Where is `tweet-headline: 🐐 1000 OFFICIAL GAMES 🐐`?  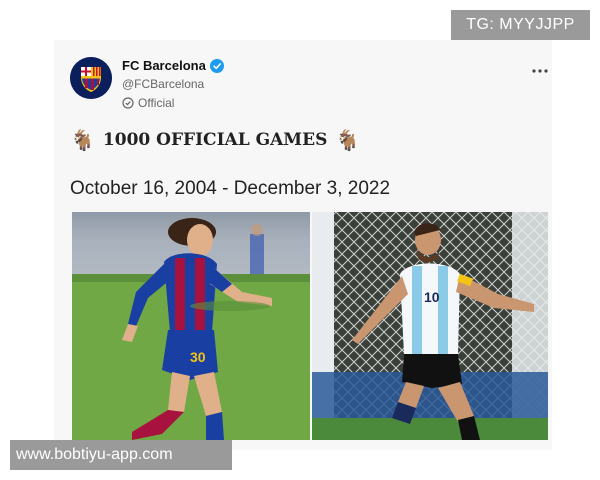
tweet-headline: 🐐 1000 OFFICIAL GAMES 🐐 is located at coordinates (215, 140).